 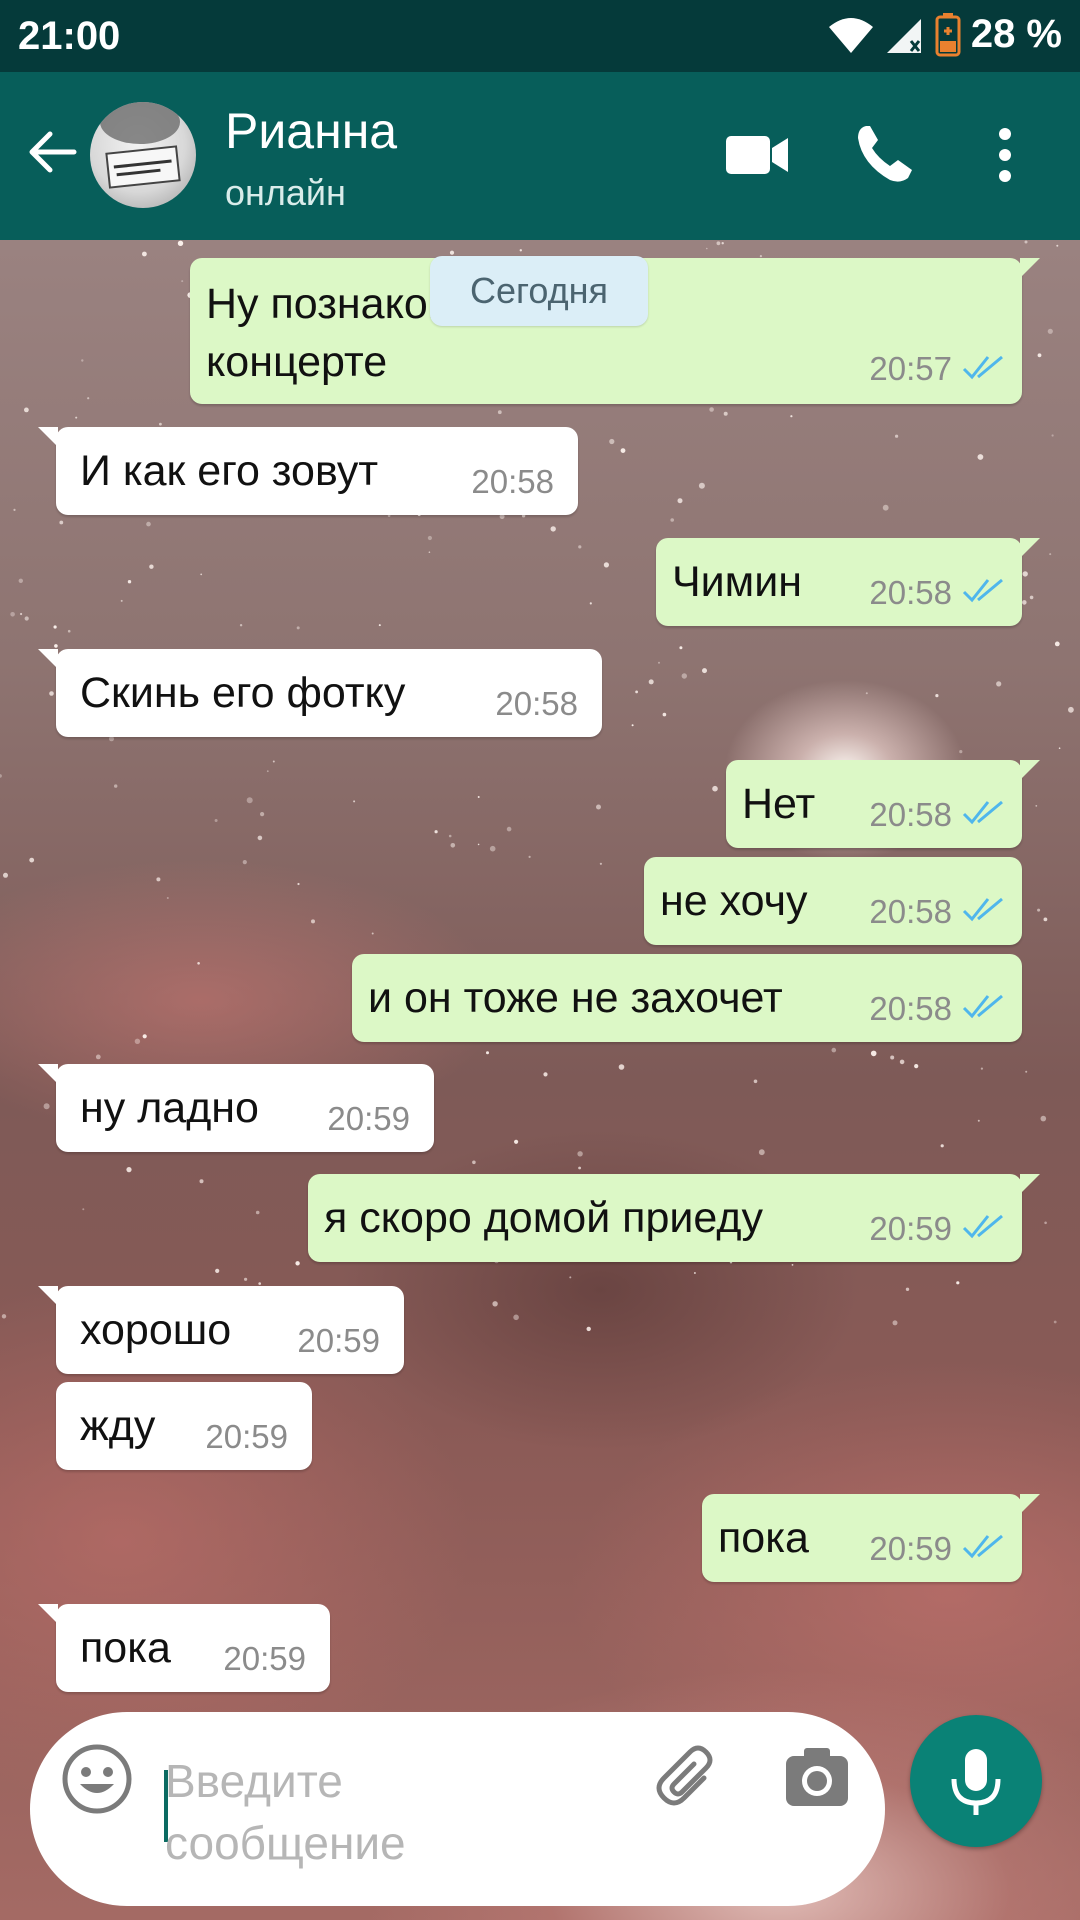 What do you see at coordinates (118, 1426) in the screenshot?
I see `message-text: жду` at bounding box center [118, 1426].